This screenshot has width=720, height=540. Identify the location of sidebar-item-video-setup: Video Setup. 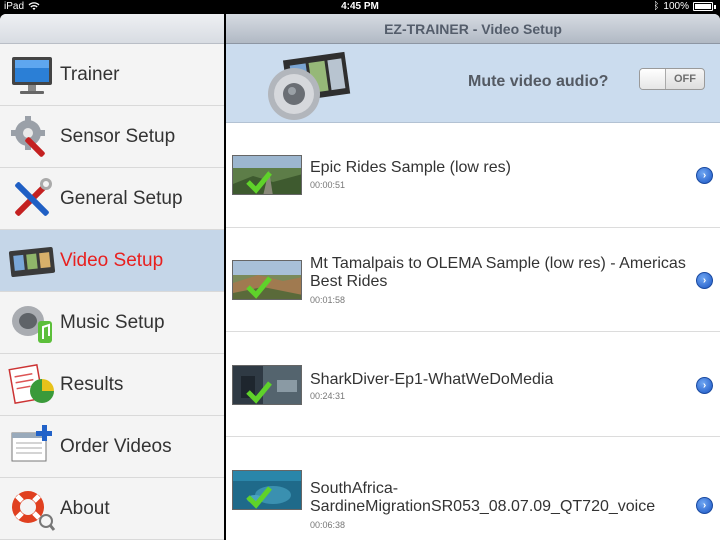
(112, 261).